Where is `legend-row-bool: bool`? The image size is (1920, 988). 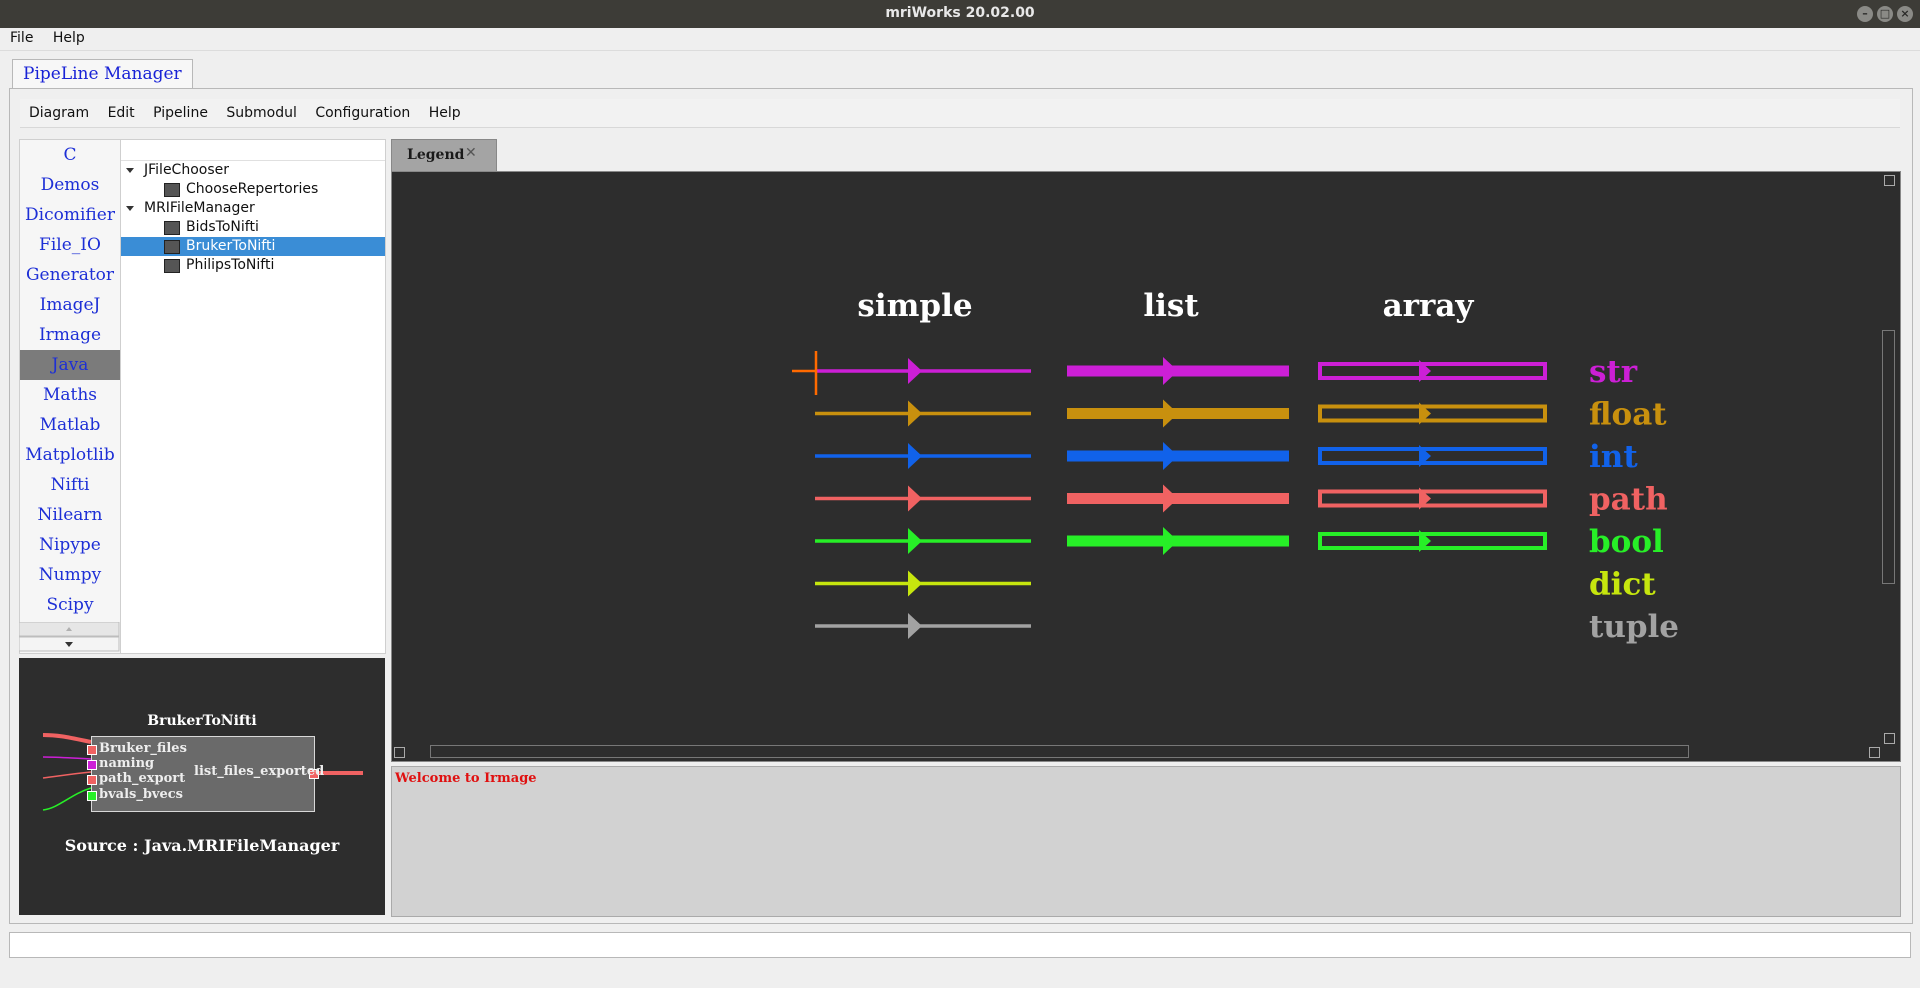 legend-row-bool: bool is located at coordinates (1239, 542).